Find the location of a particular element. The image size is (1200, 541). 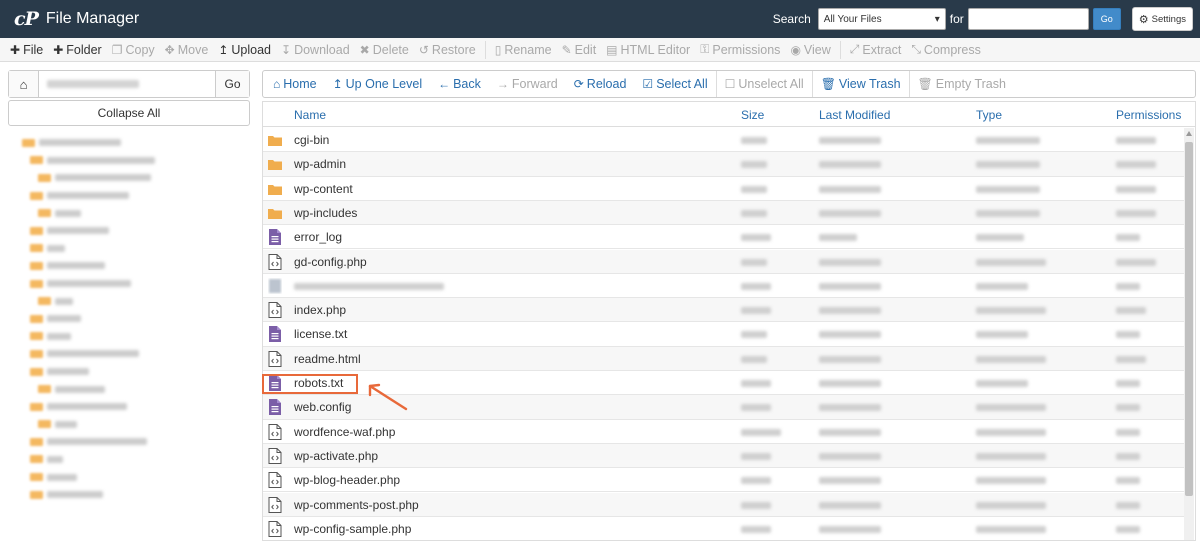

file-name: wp-config-sample.php is located at coordinates (352, 529).